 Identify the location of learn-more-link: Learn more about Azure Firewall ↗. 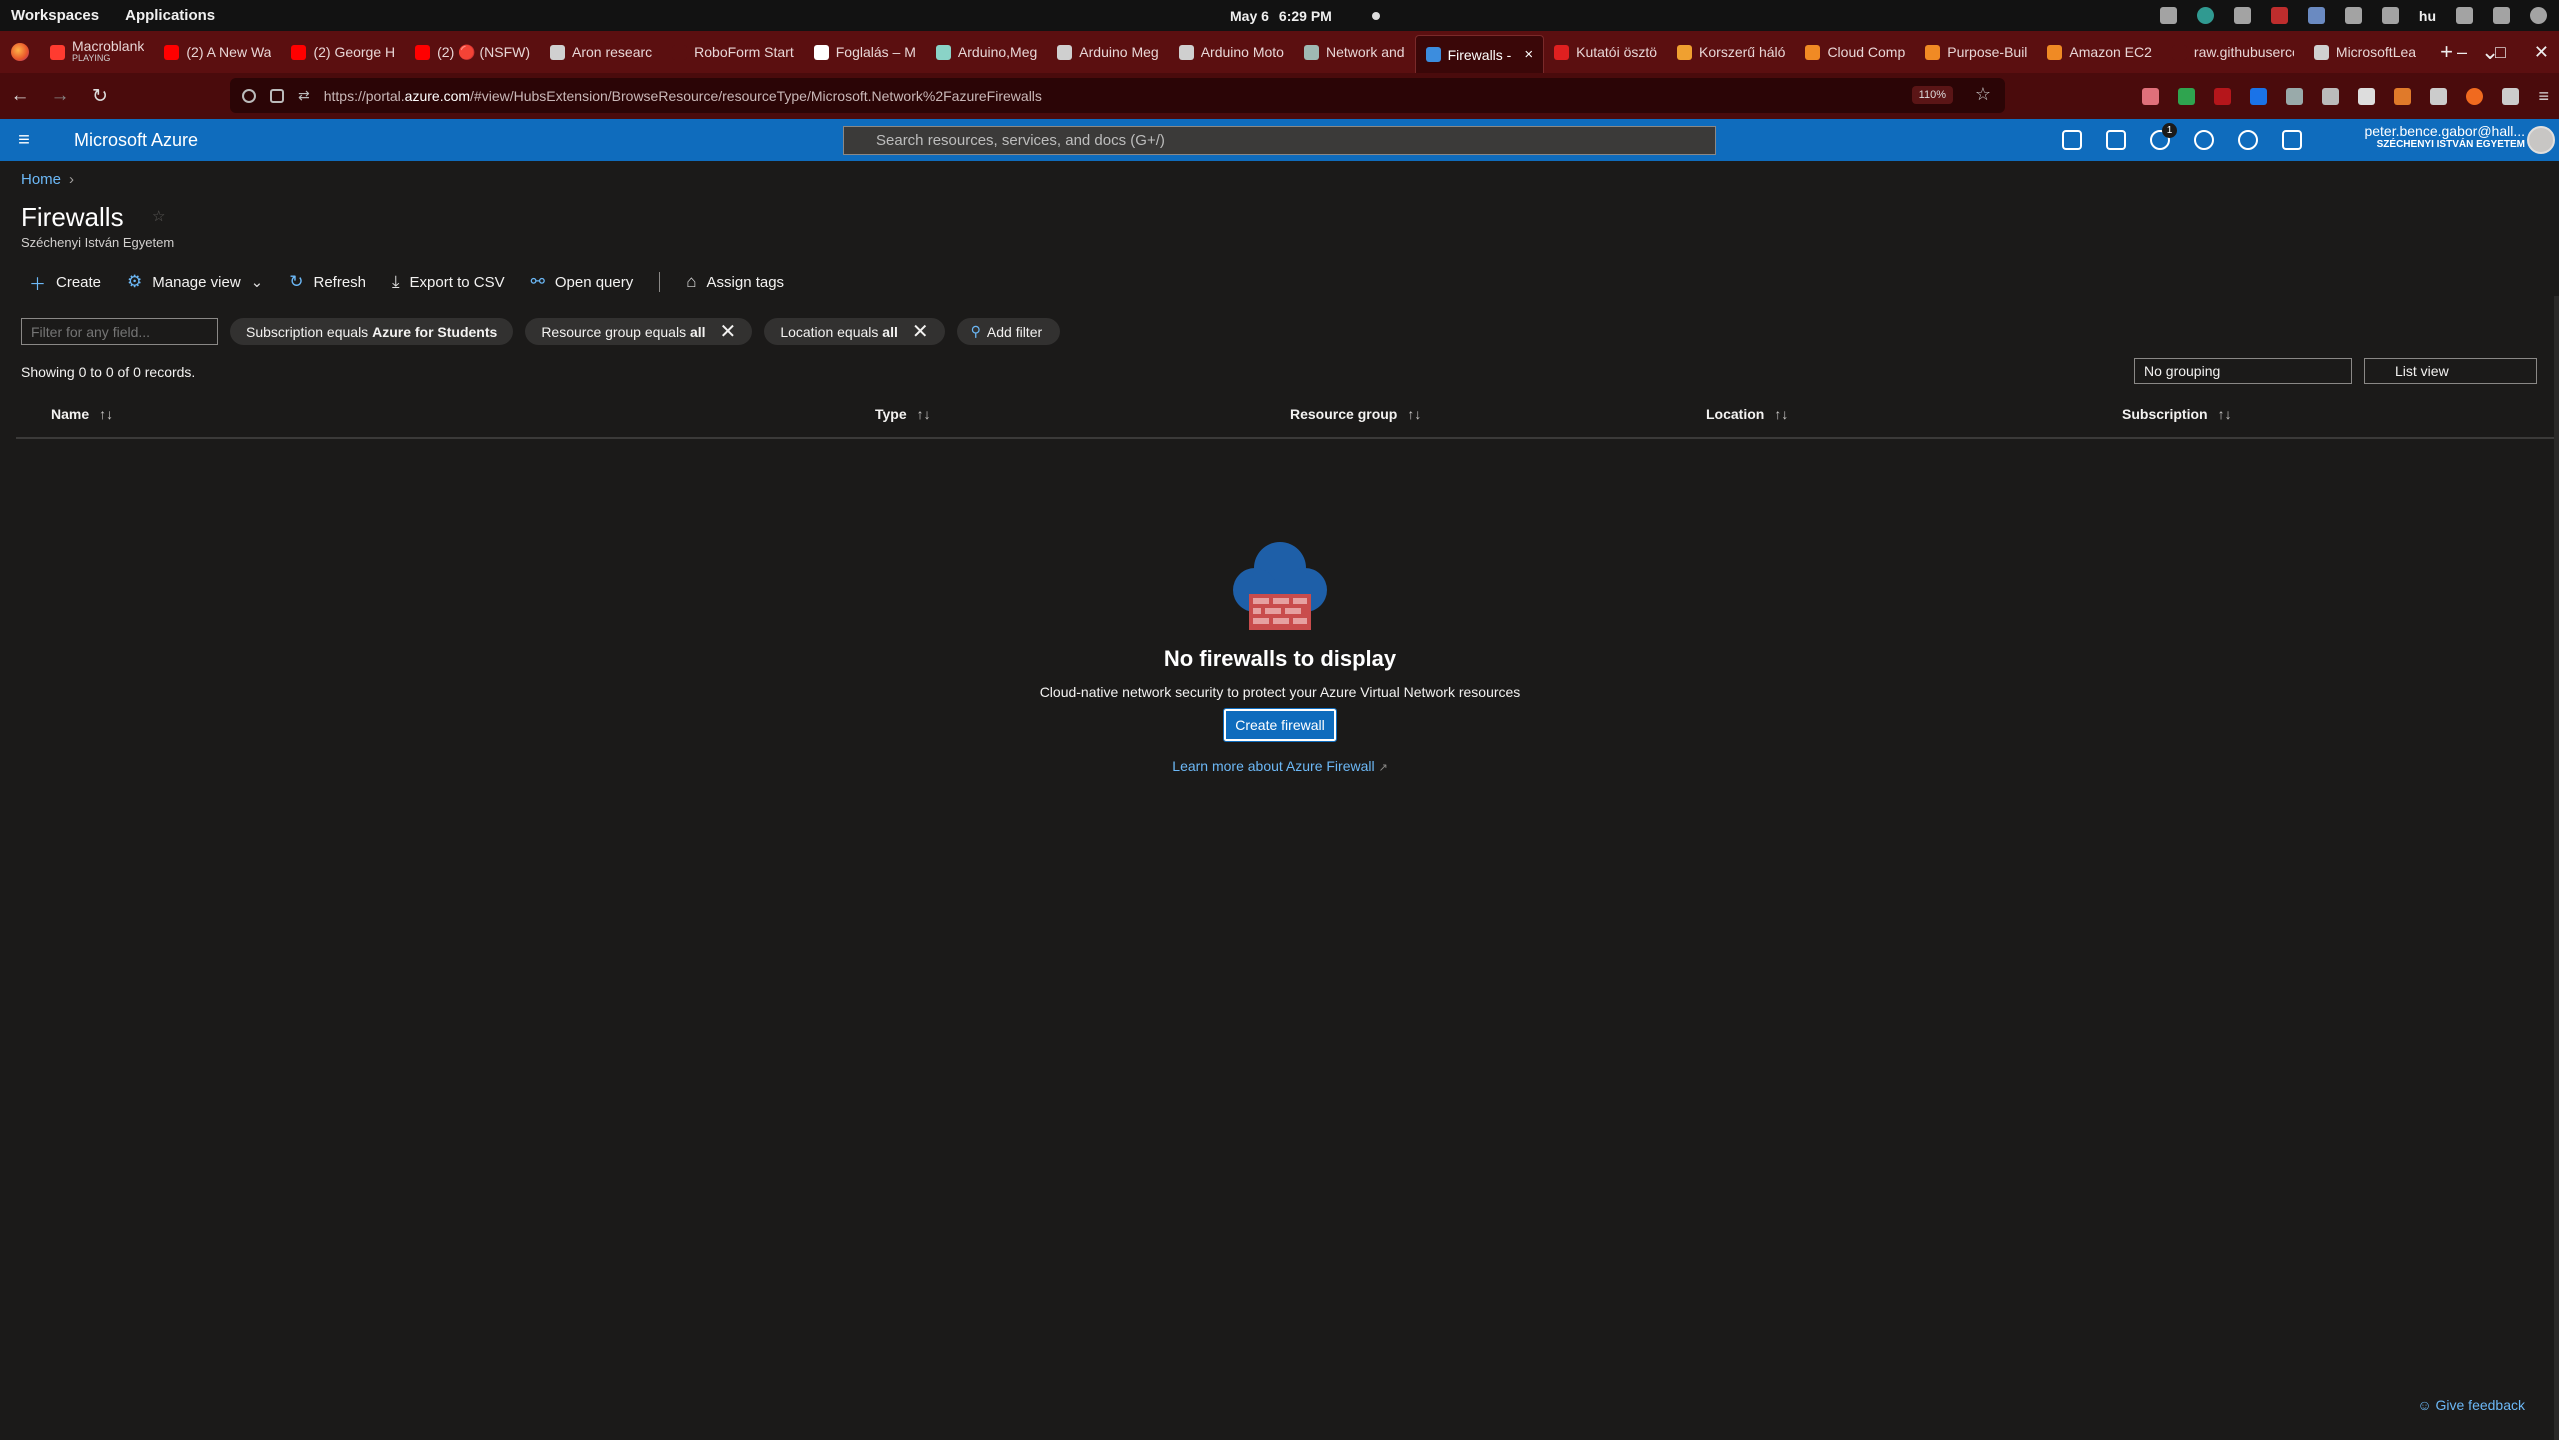
(1280, 766).